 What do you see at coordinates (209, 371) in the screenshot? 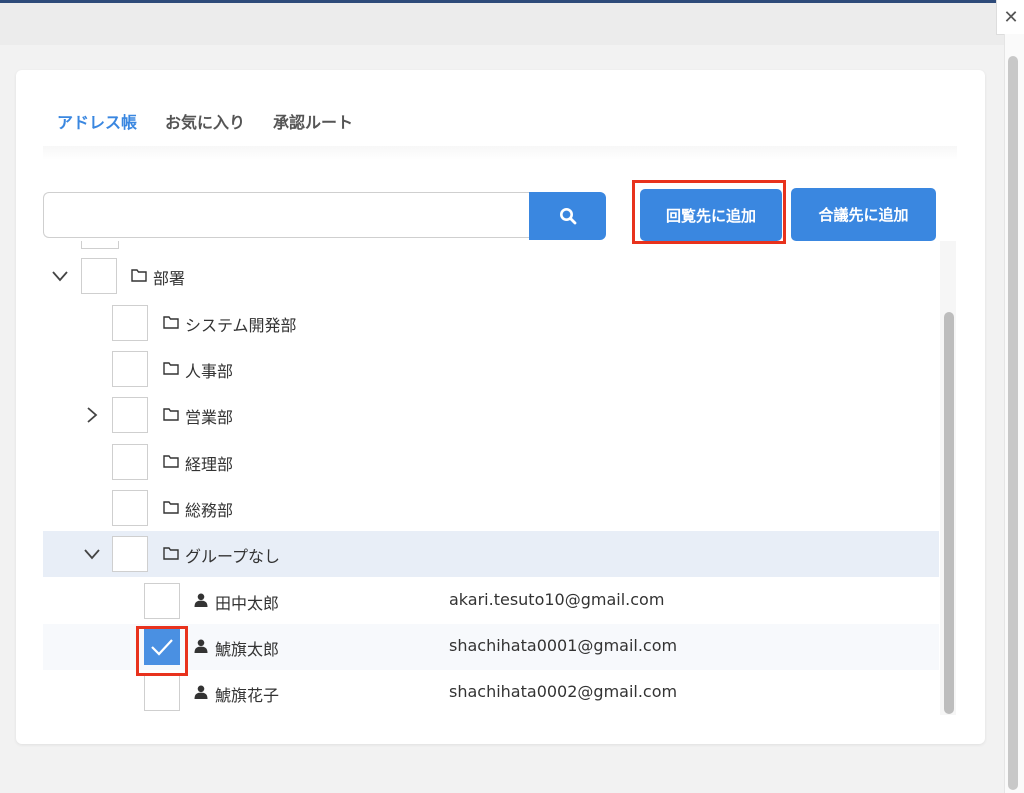
I see `tree-item-label: 人事部` at bounding box center [209, 371].